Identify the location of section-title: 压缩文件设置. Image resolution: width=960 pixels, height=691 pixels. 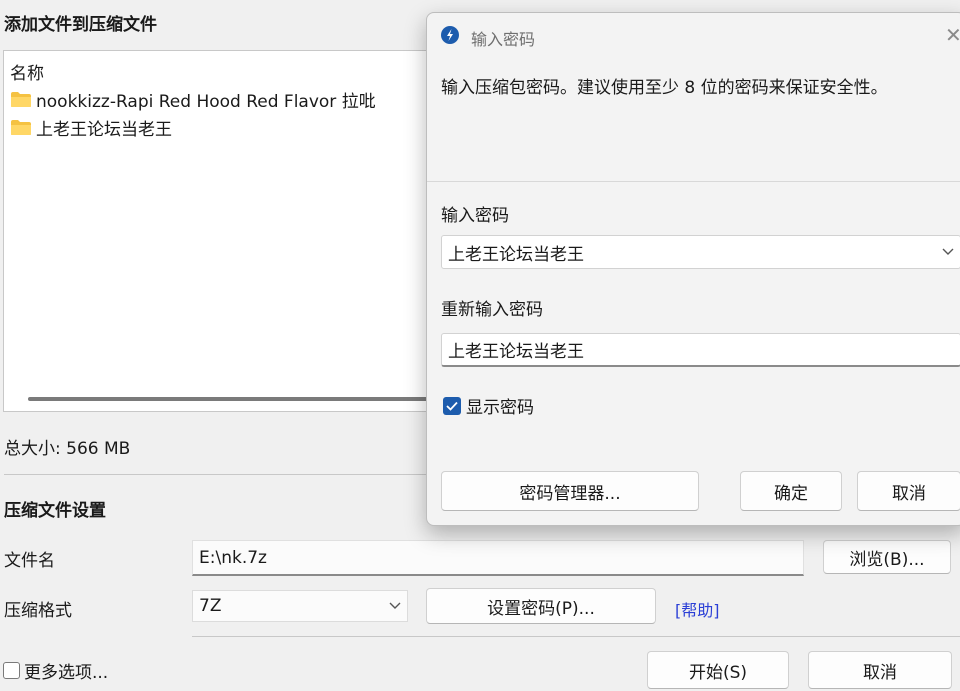
(55, 511).